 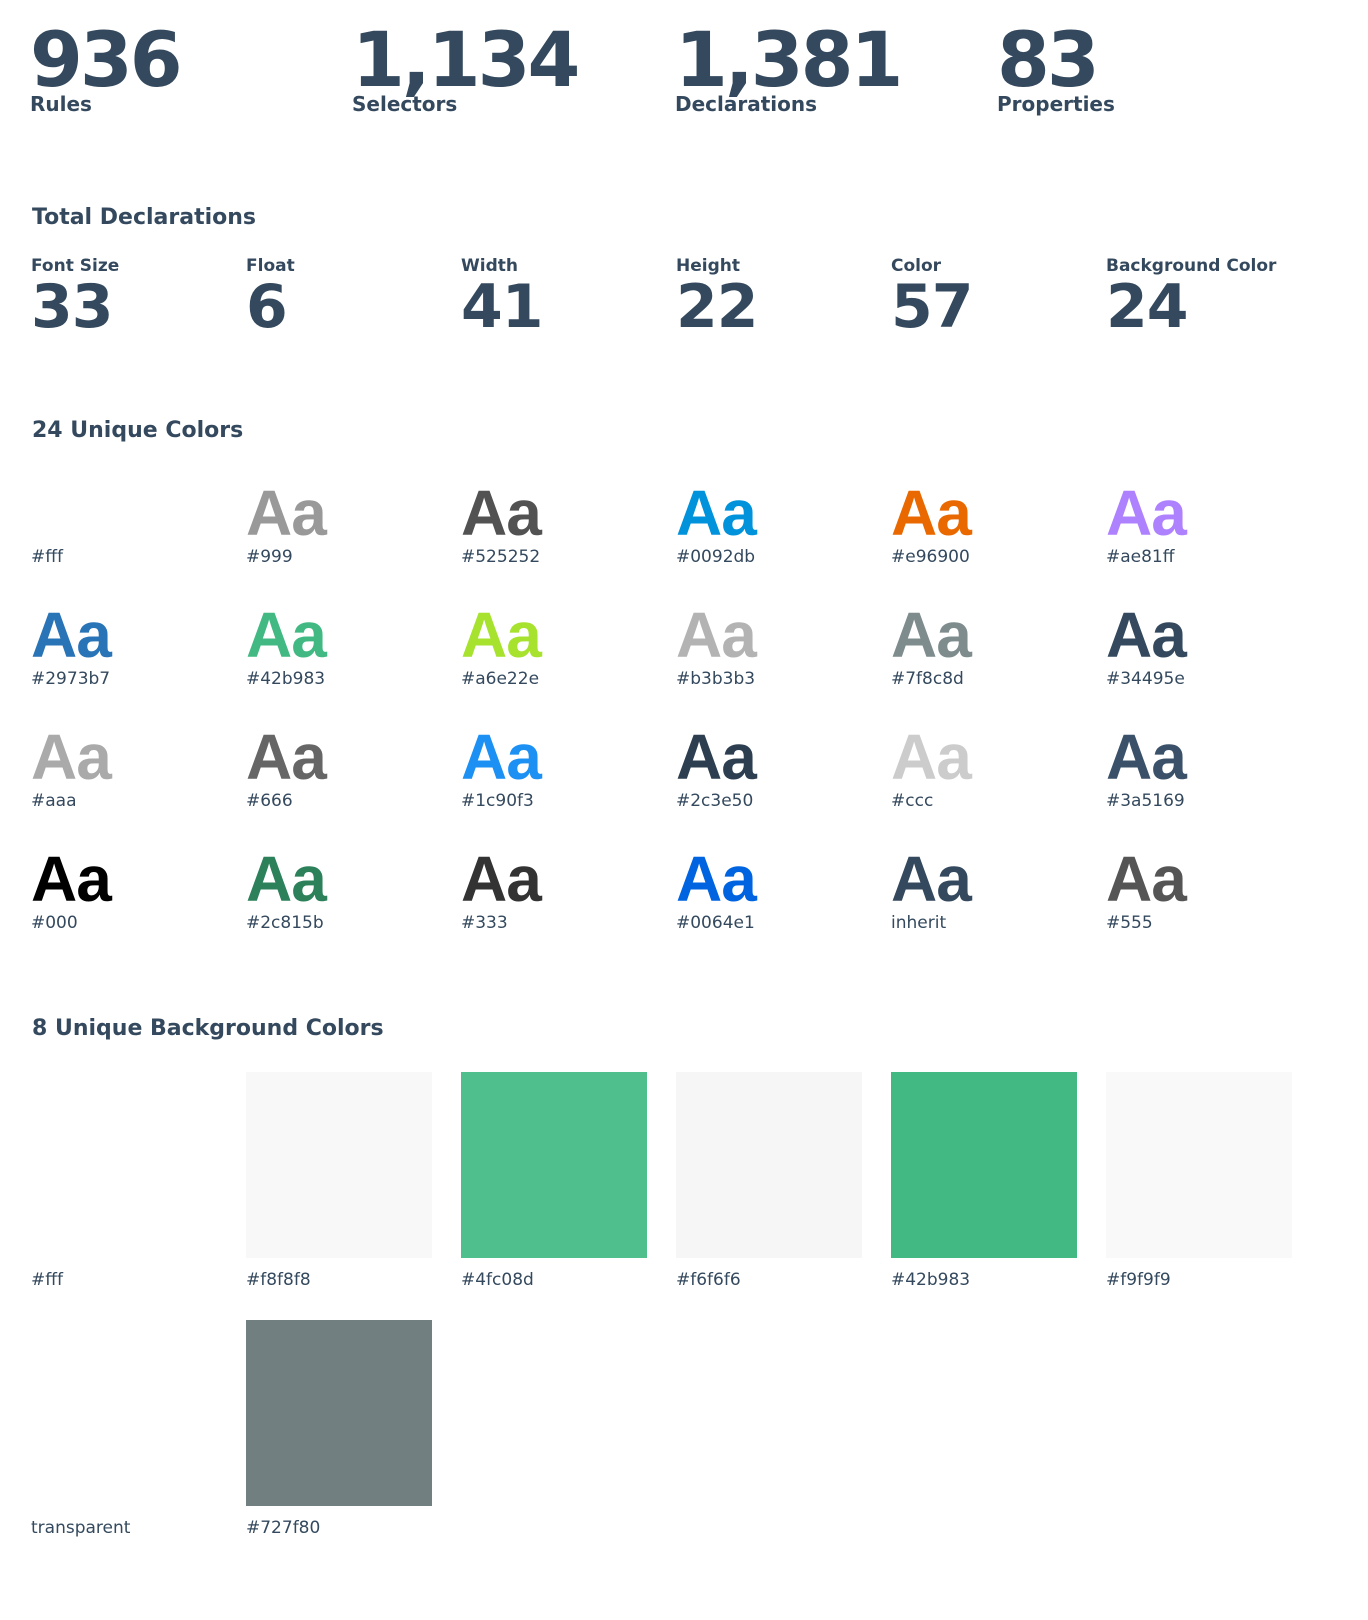 What do you see at coordinates (267, 307) in the screenshot?
I see `declaration-count: 6` at bounding box center [267, 307].